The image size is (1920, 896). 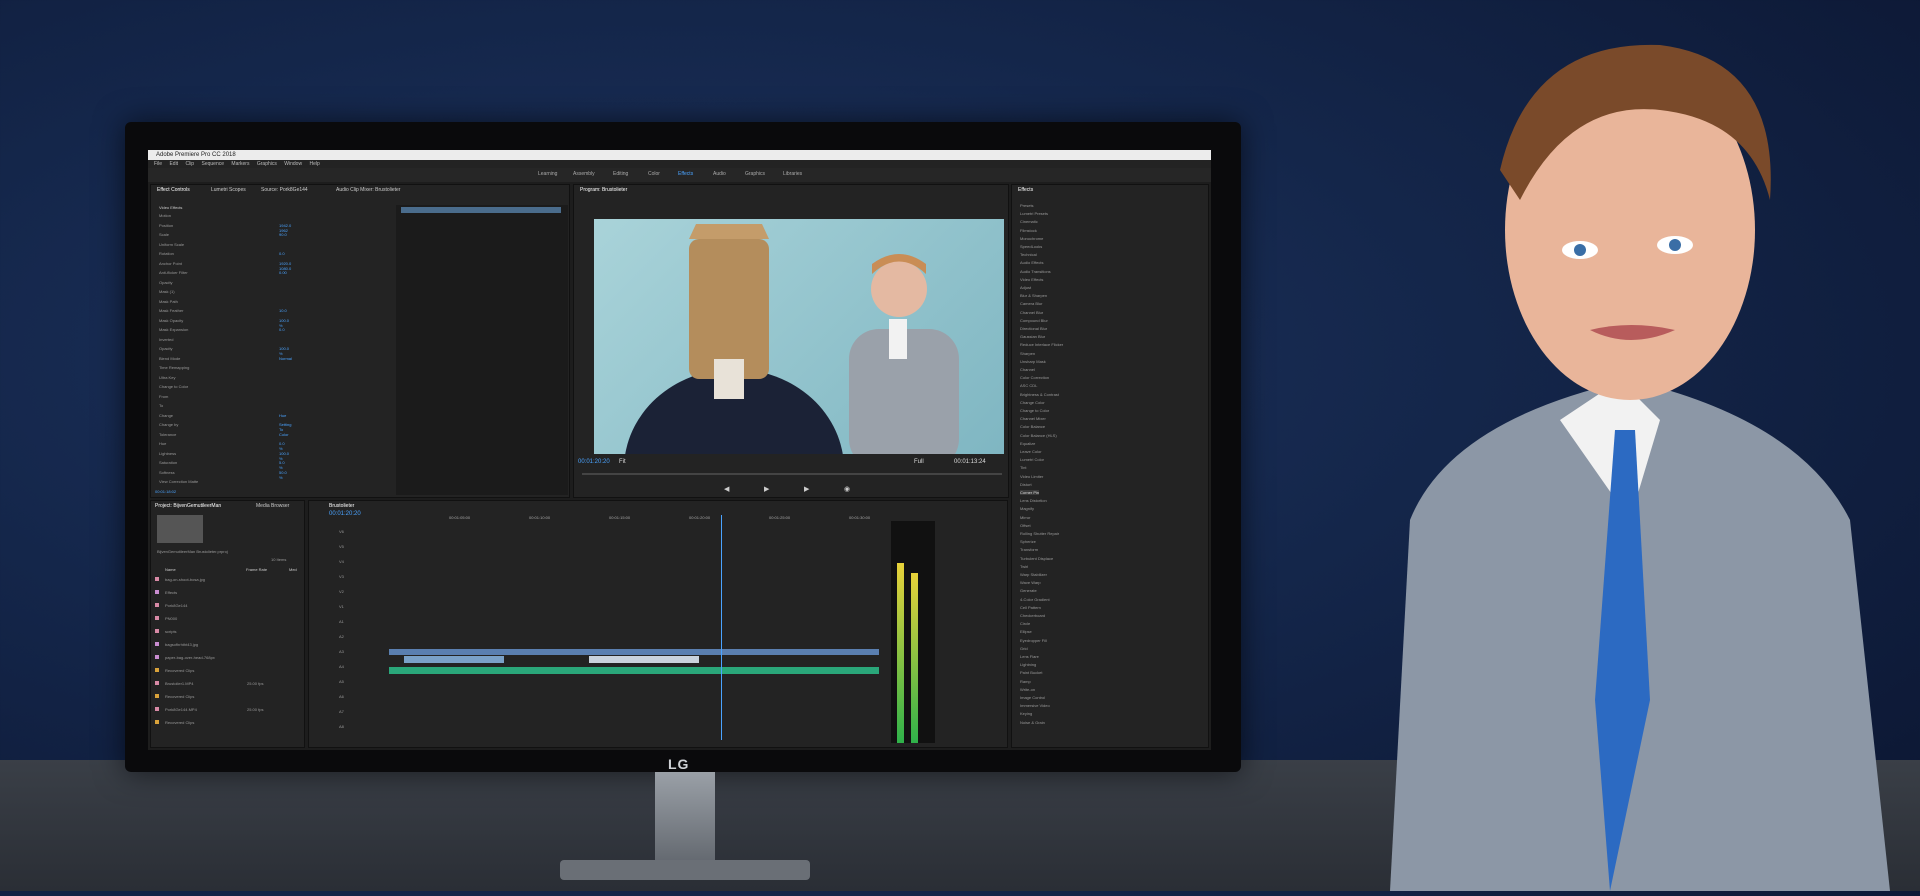 I want to click on video-clip-selected, so click(x=644, y=659).